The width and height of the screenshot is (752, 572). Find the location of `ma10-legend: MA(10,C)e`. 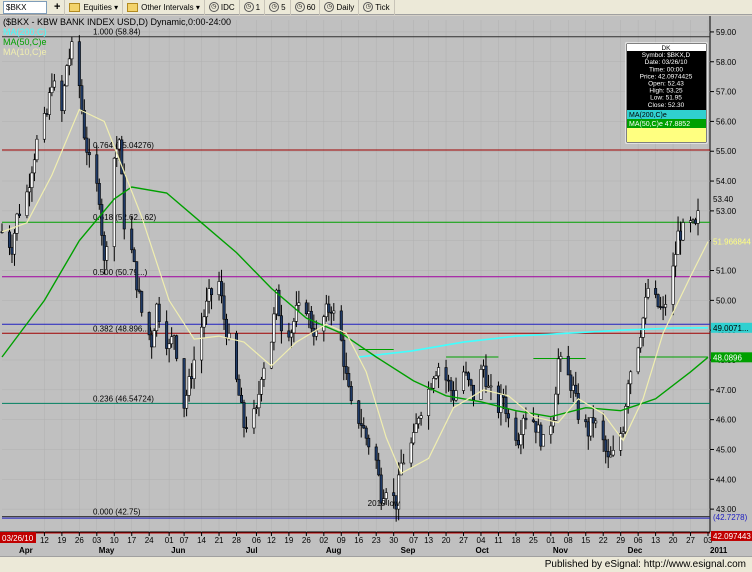

ma10-legend: MA(10,C)e is located at coordinates (25, 52).